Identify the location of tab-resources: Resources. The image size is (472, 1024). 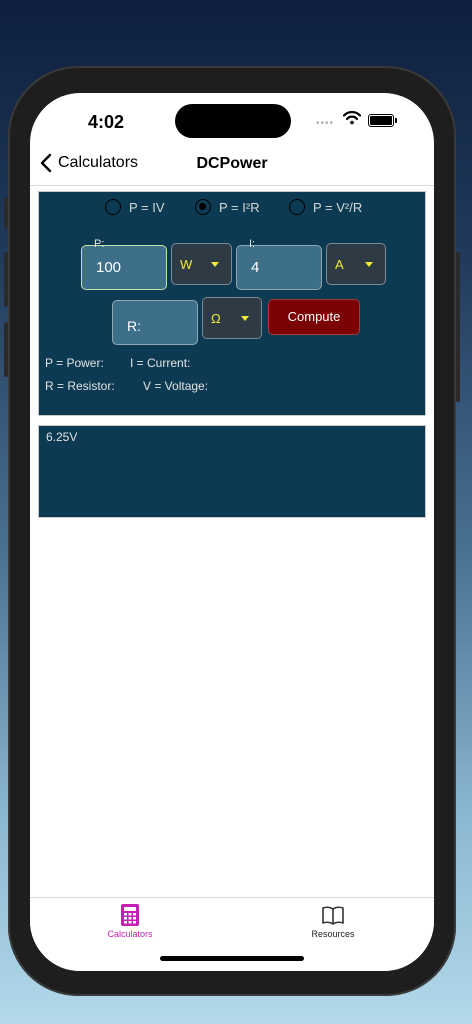
(333, 921).